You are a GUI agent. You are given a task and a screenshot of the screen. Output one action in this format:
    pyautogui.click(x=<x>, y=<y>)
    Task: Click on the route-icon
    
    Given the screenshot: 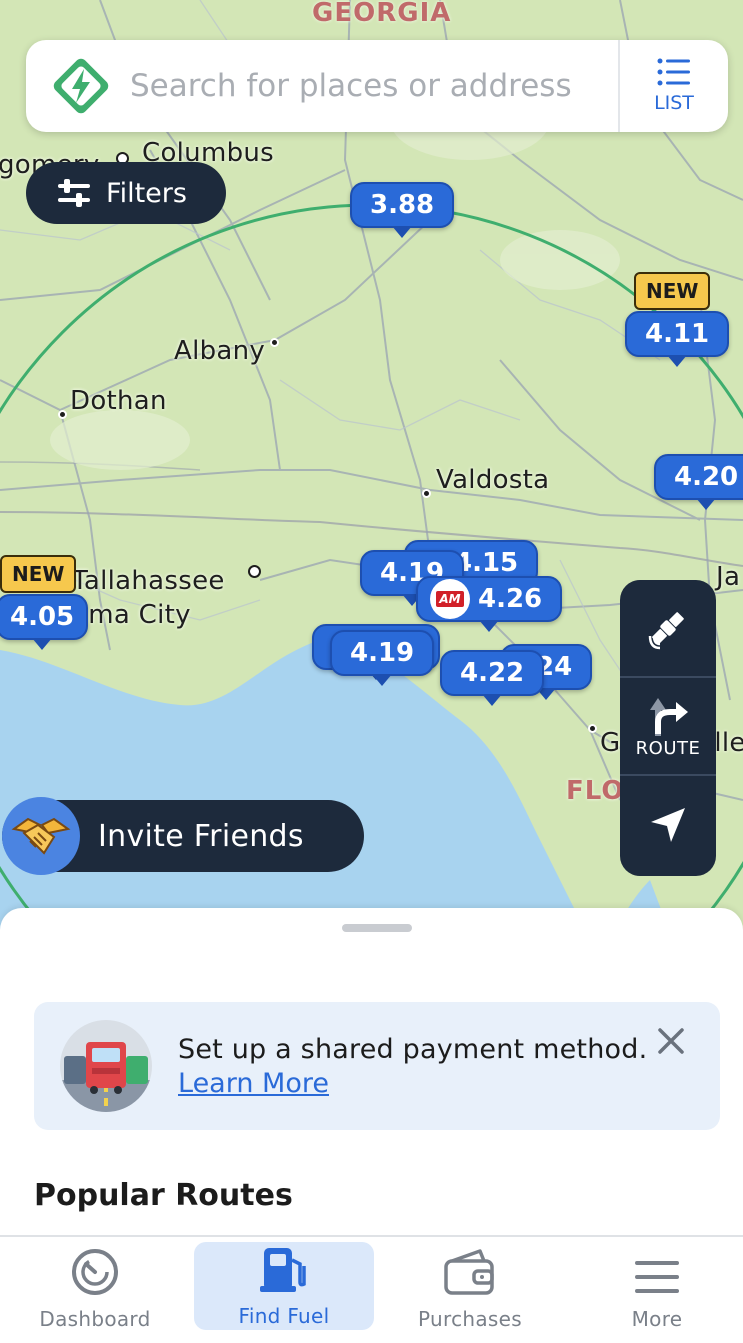 What is the action you would take?
    pyautogui.click(x=669, y=716)
    